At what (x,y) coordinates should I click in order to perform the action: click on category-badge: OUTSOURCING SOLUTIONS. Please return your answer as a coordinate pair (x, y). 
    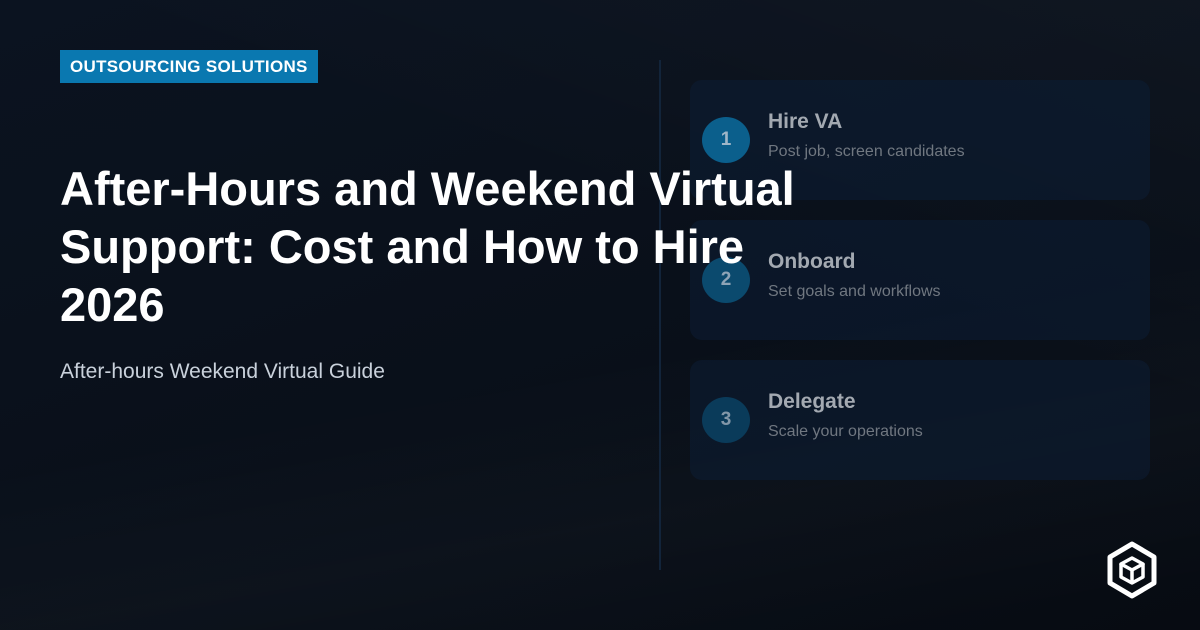
    Looking at the image, I should click on (189, 66).